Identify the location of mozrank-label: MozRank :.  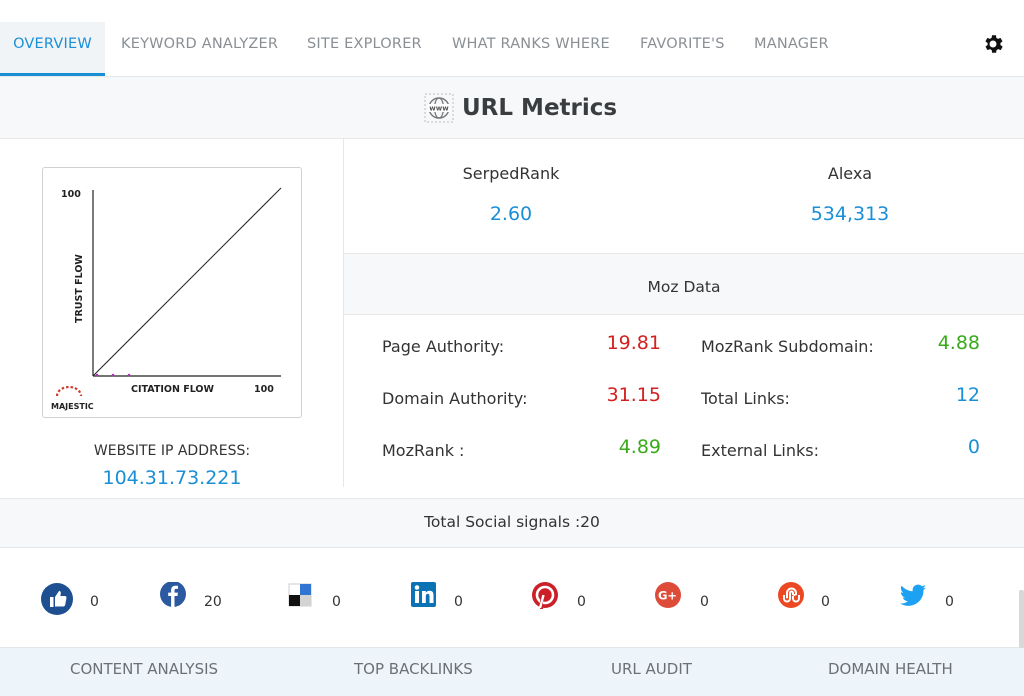
(423, 450).